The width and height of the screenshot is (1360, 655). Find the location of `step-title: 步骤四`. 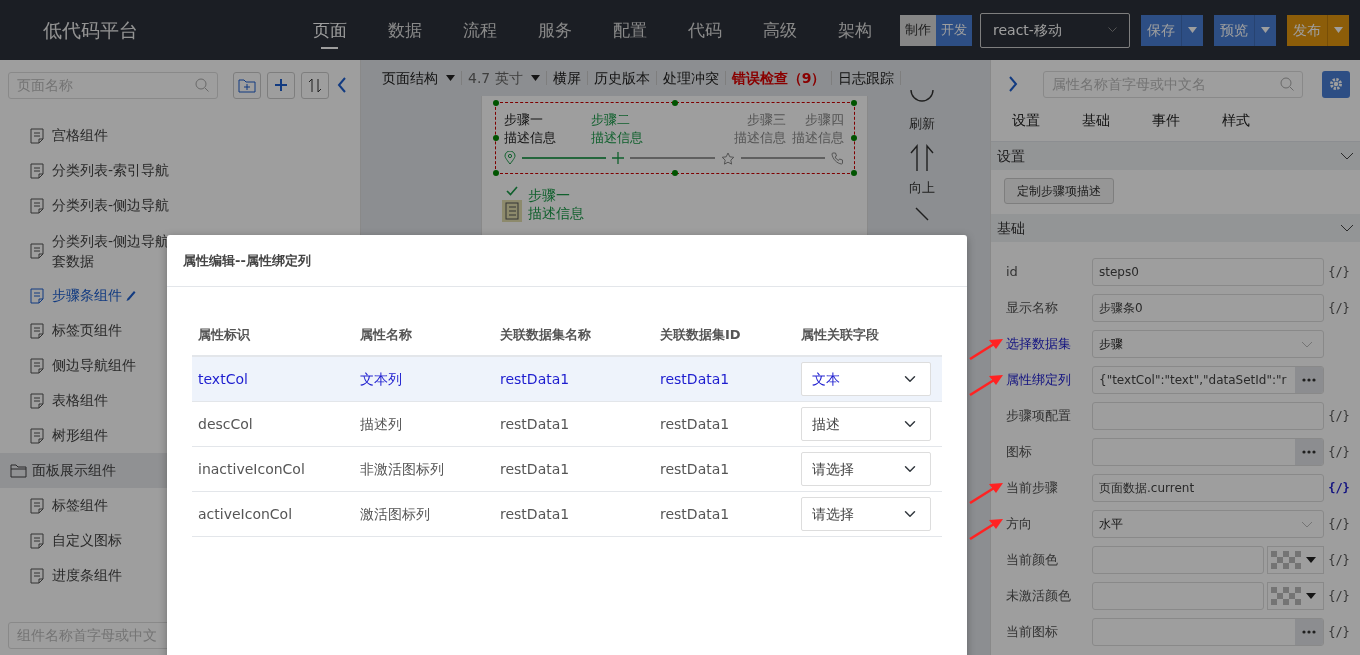

step-title: 步骤四 is located at coordinates (824, 120).